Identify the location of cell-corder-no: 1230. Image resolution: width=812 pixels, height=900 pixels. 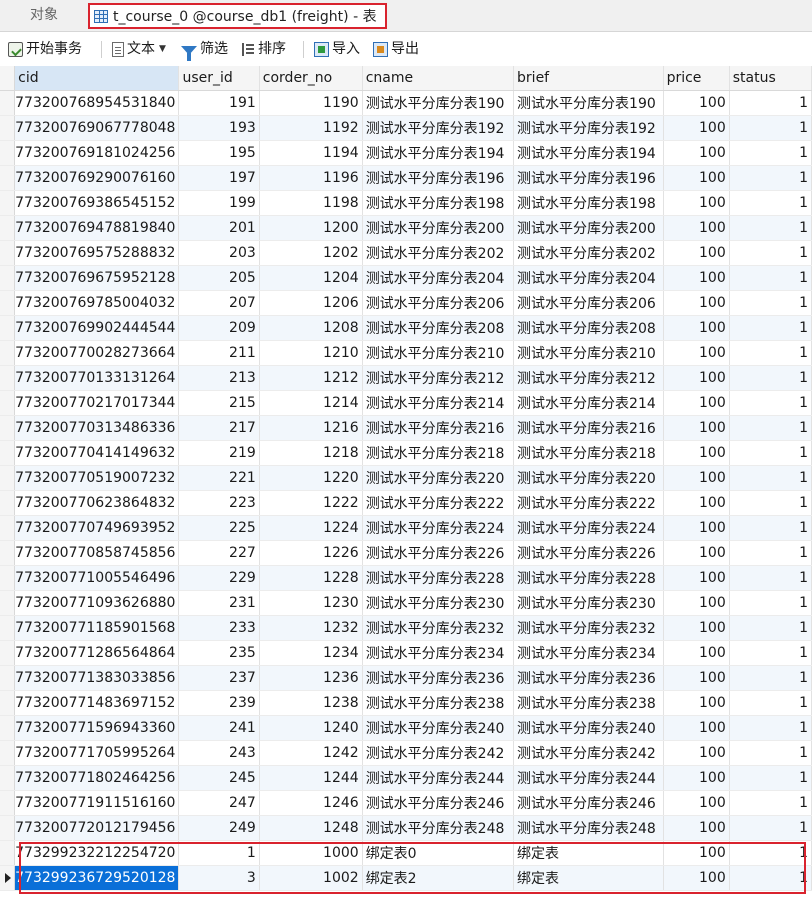
(311, 603).